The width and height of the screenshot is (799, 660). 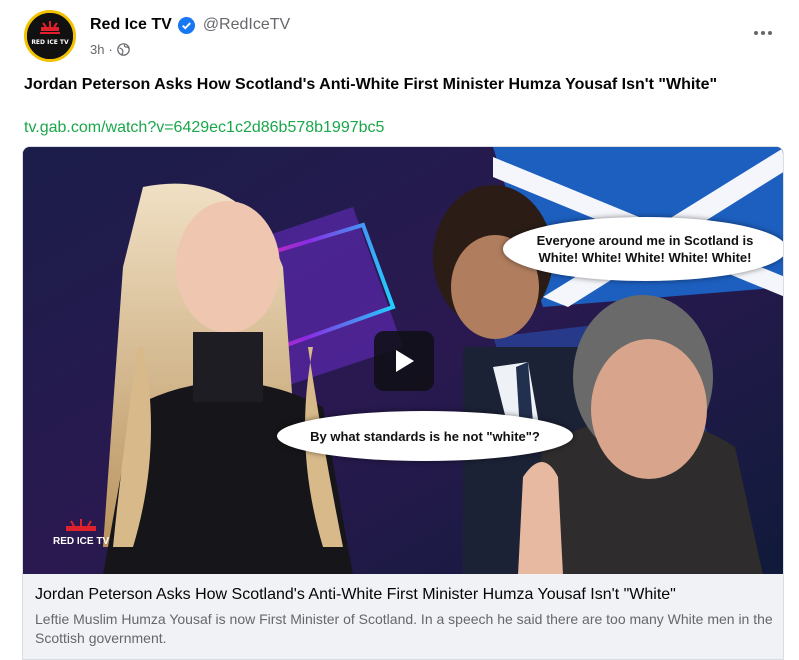 I want to click on watermark-text: RED ICE TV, so click(x=81, y=541).